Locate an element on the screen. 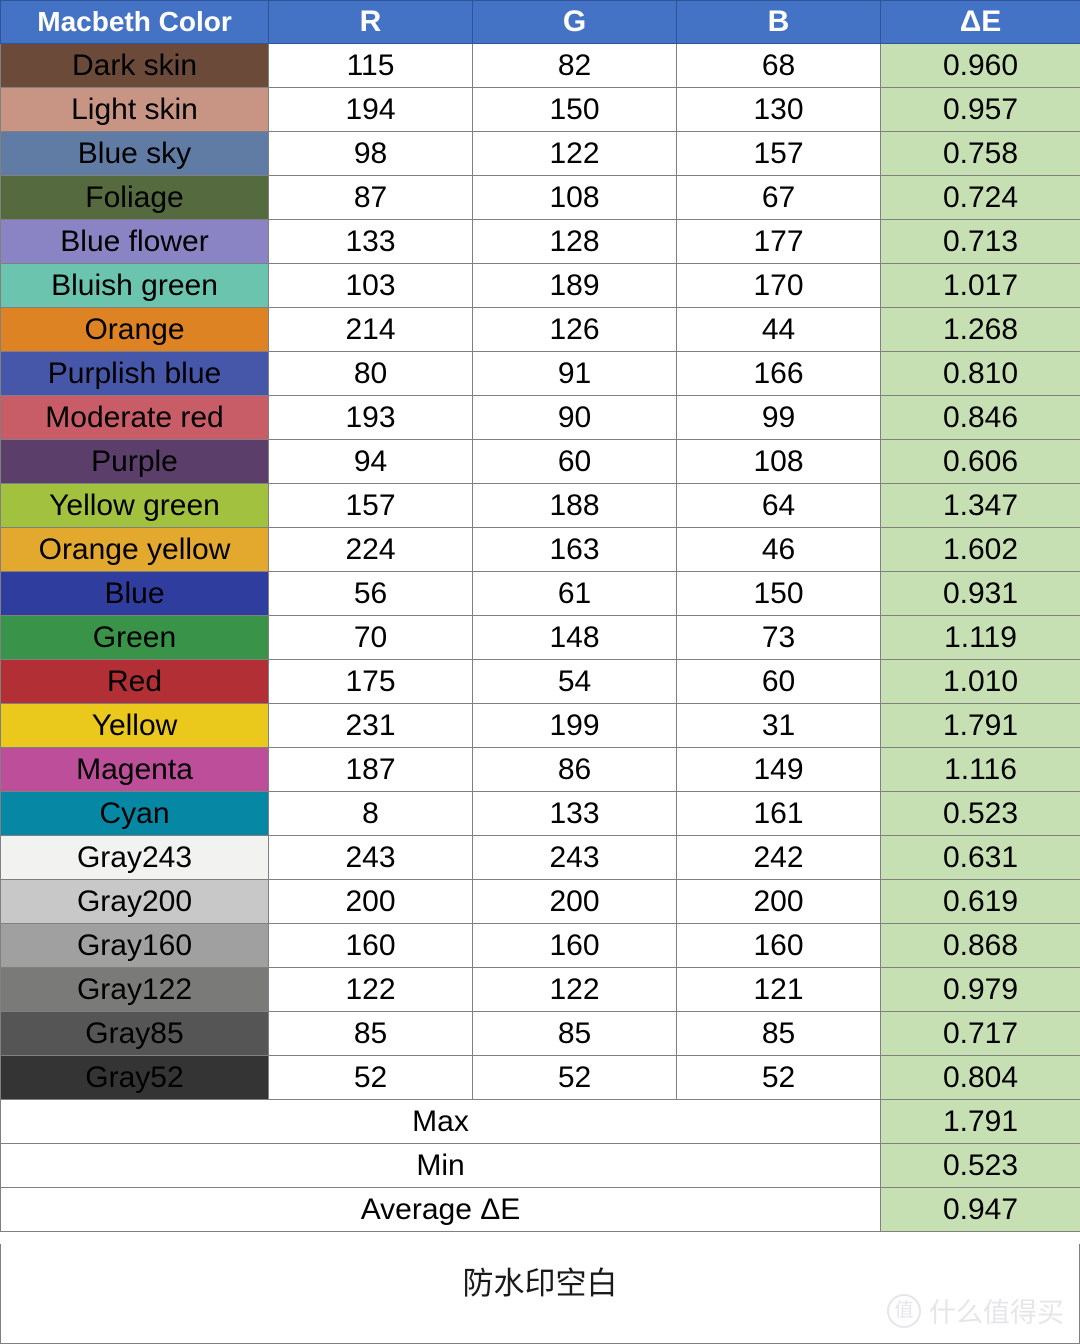  cell-r: 187 is located at coordinates (370, 769).